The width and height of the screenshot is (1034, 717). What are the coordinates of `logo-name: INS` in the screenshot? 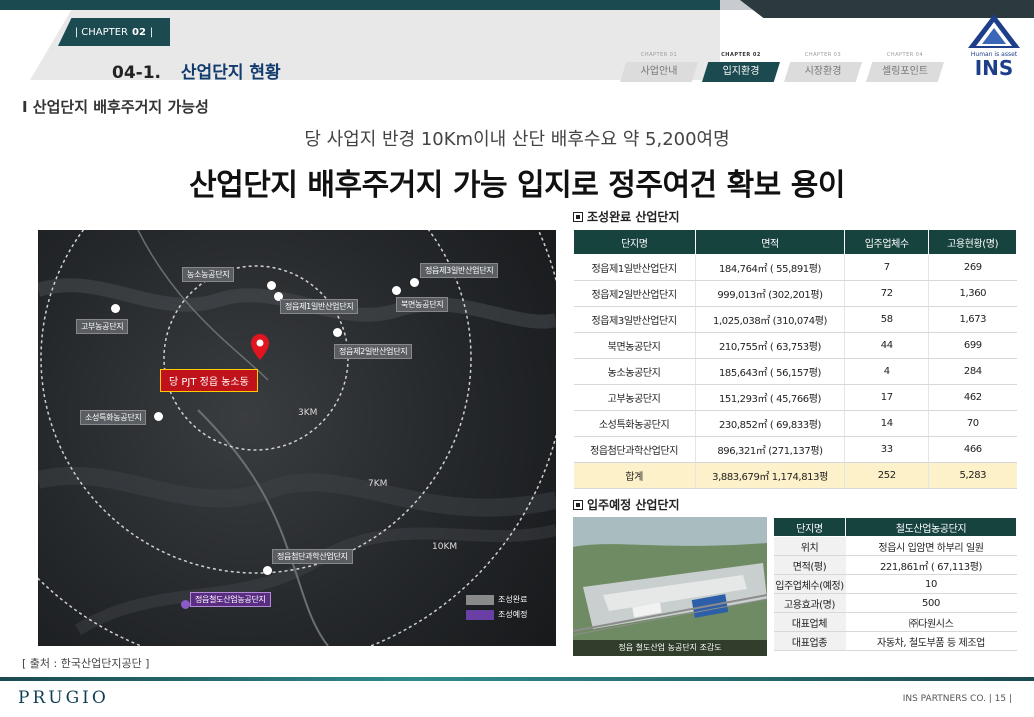 It's located at (994, 68).